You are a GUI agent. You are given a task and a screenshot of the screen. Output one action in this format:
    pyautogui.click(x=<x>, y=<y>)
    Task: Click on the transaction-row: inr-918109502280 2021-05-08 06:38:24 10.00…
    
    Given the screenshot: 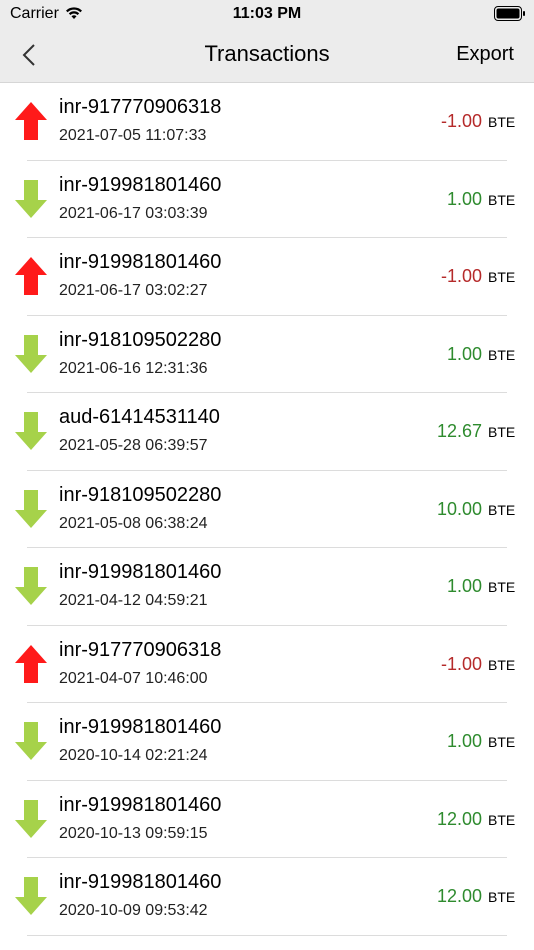 What is the action you would take?
    pyautogui.click(x=267, y=510)
    